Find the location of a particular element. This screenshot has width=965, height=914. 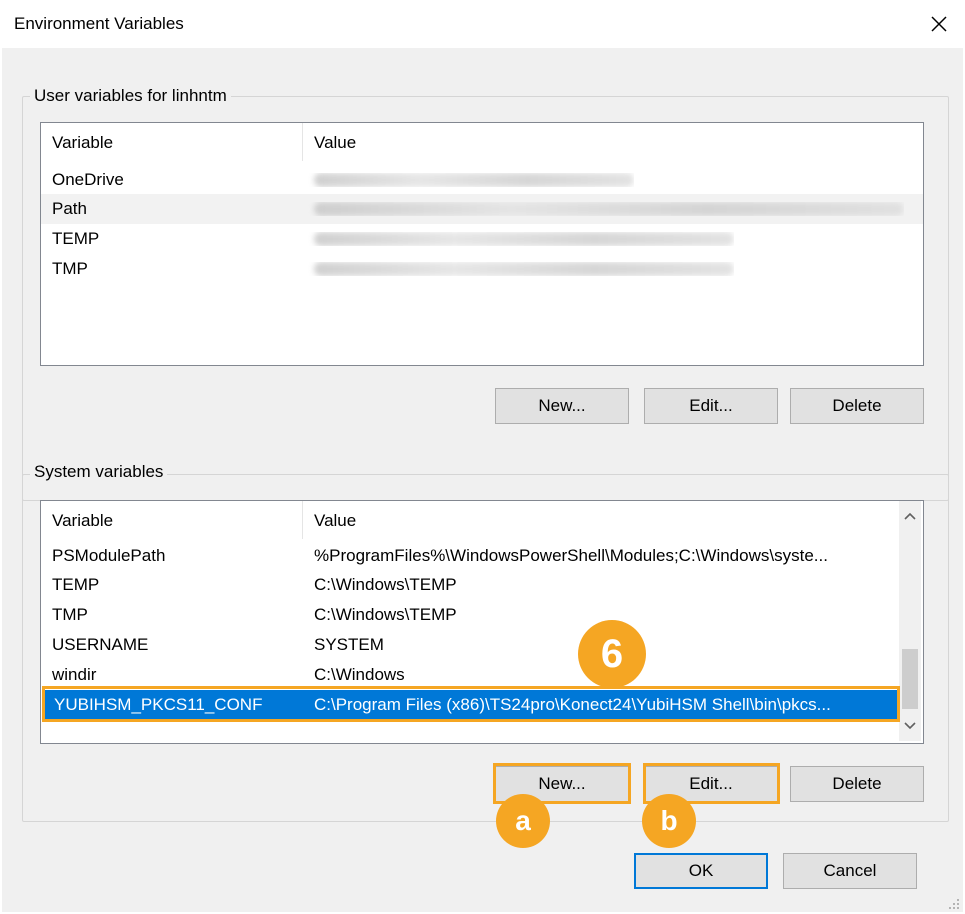

resize-grip-icon is located at coordinates (953, 903).